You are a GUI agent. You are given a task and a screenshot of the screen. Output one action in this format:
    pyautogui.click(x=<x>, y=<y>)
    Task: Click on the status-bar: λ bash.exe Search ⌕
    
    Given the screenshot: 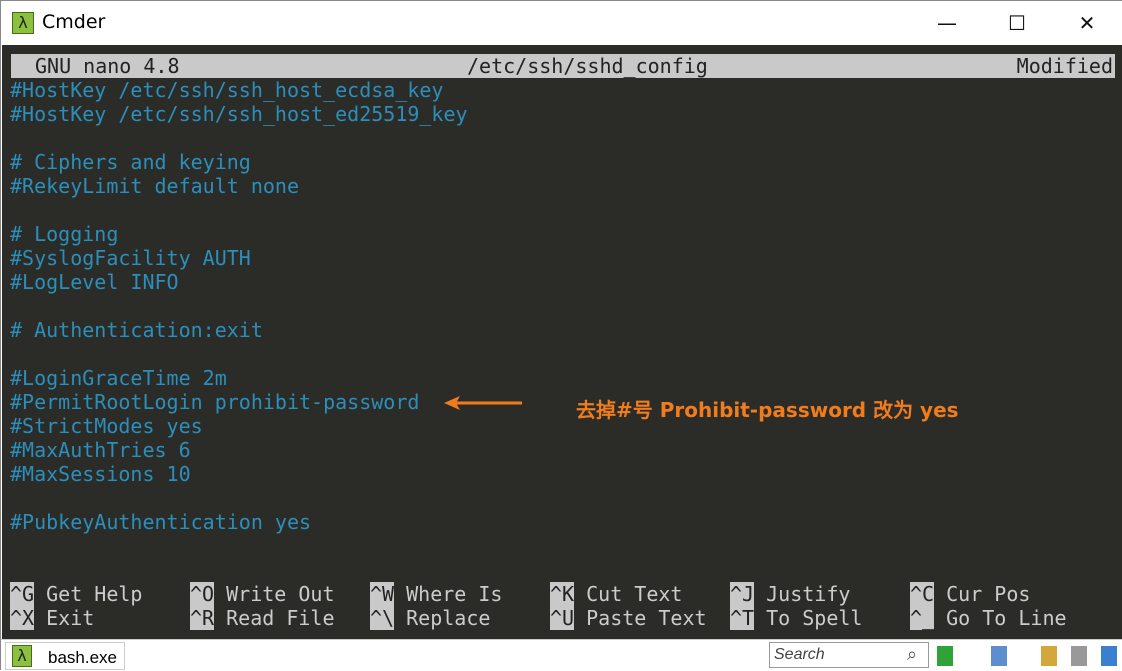 What is the action you would take?
    pyautogui.click(x=561, y=655)
    